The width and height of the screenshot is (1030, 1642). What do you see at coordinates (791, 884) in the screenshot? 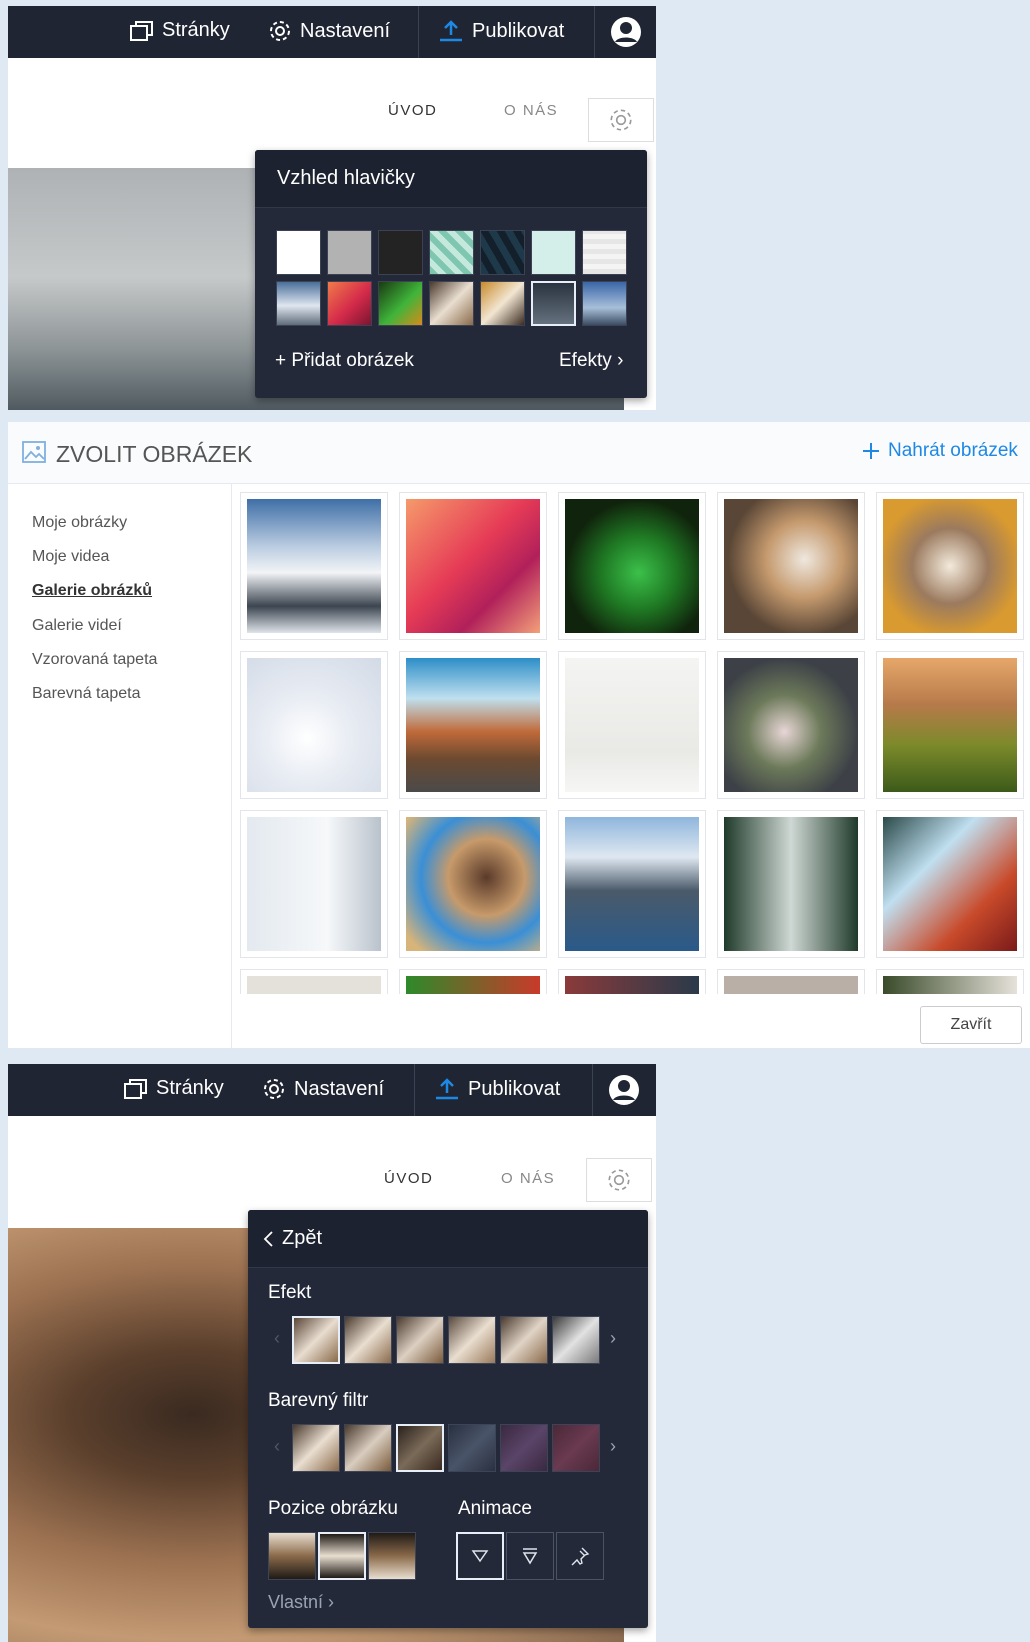
I see `gallery-image-forest-lake` at bounding box center [791, 884].